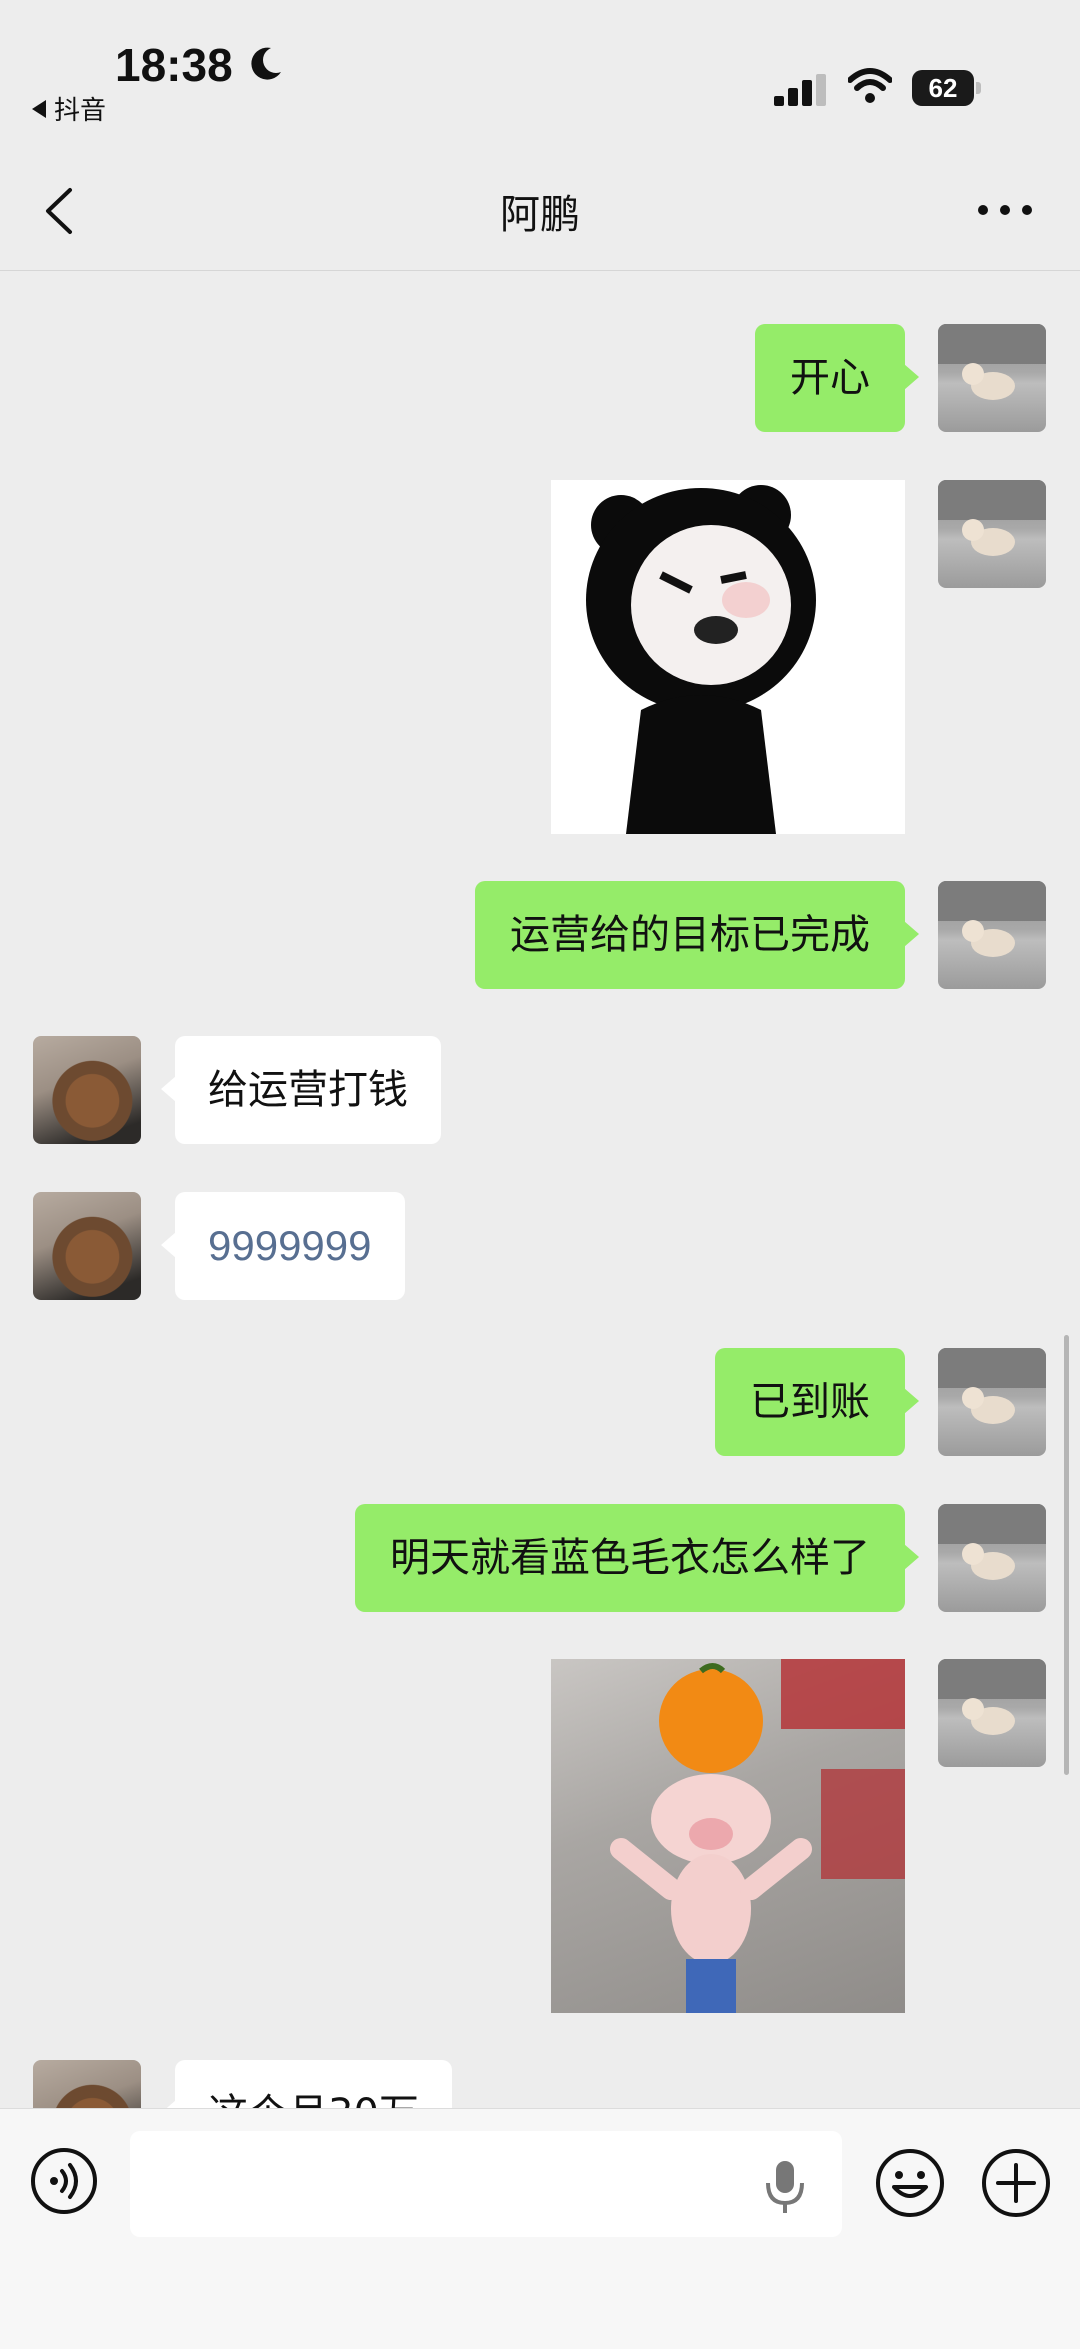 Image resolution: width=1080 pixels, height=2349 pixels. I want to click on message-bubble-sent: 开心, so click(837, 378).